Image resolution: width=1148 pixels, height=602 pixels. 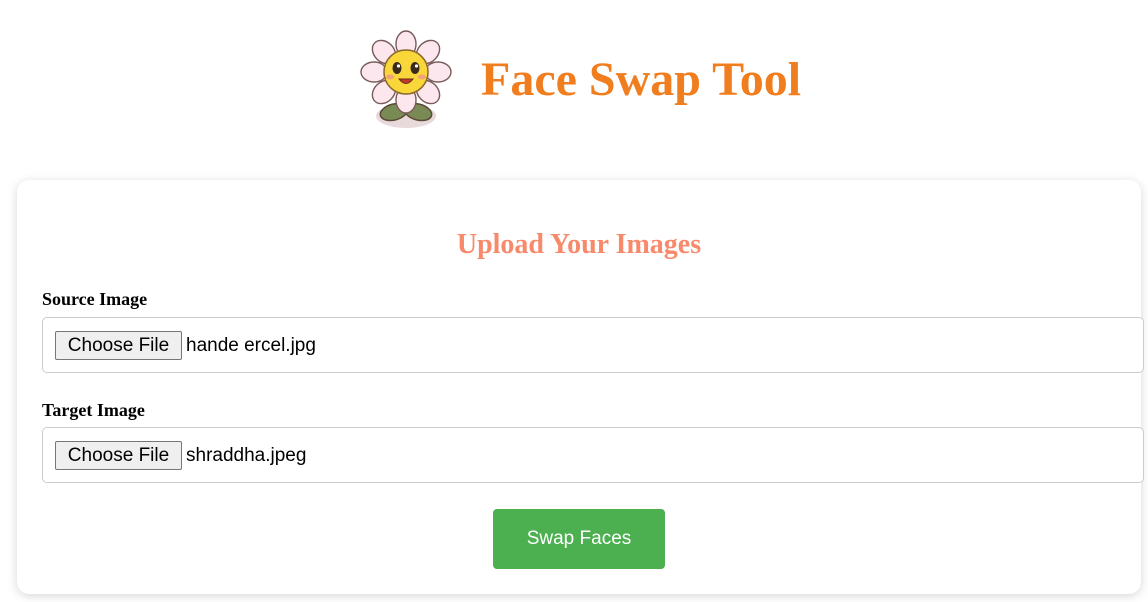 I want to click on target-image-input: Choose File shraddha.jpeg, so click(x=593, y=455).